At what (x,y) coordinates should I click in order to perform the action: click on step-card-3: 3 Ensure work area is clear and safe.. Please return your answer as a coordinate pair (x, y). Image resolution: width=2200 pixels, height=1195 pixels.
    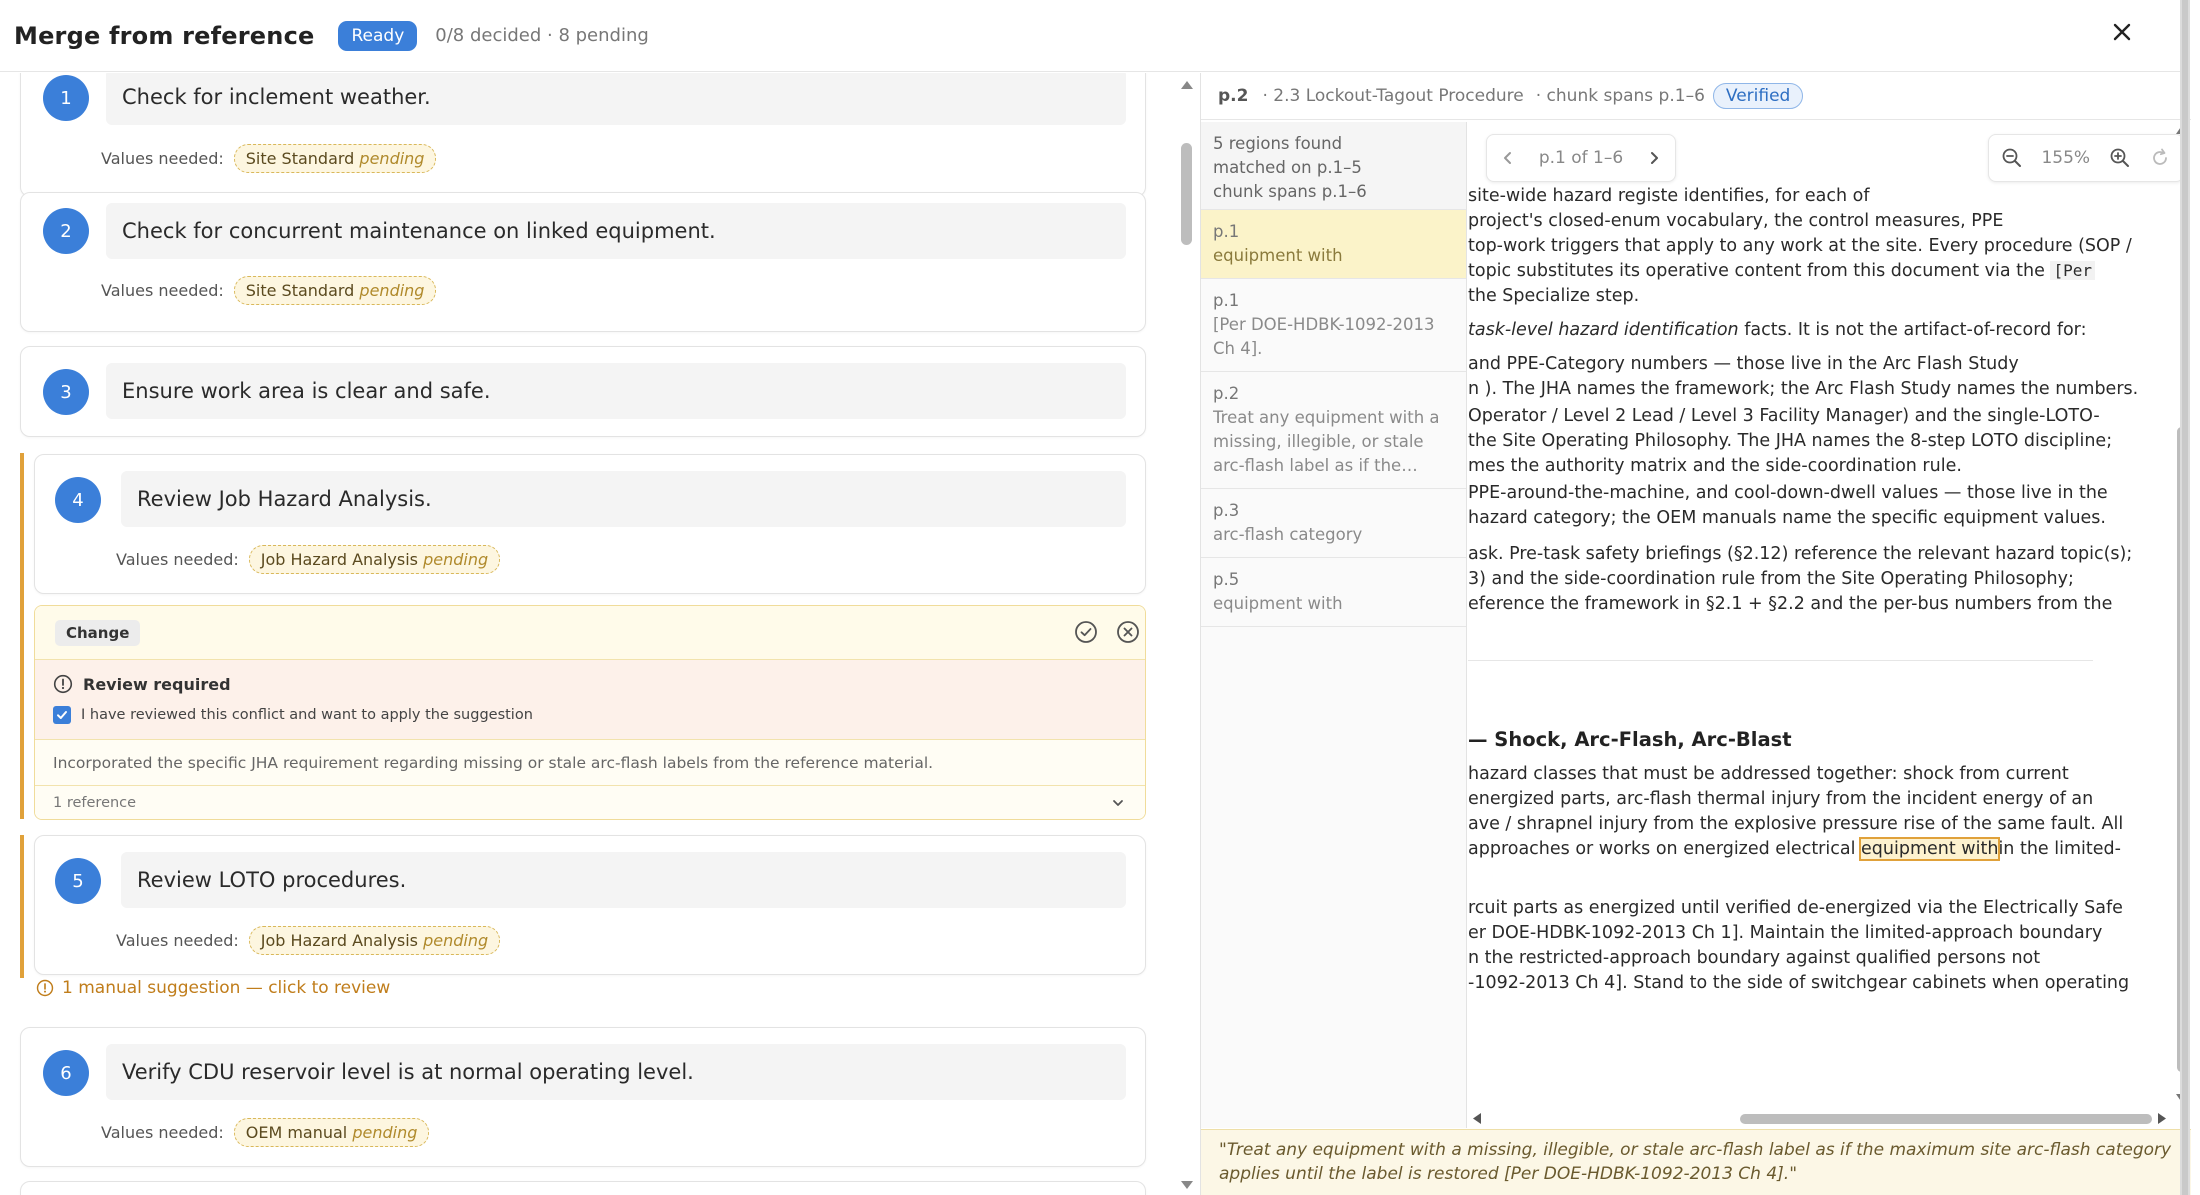
    Looking at the image, I should click on (583, 391).